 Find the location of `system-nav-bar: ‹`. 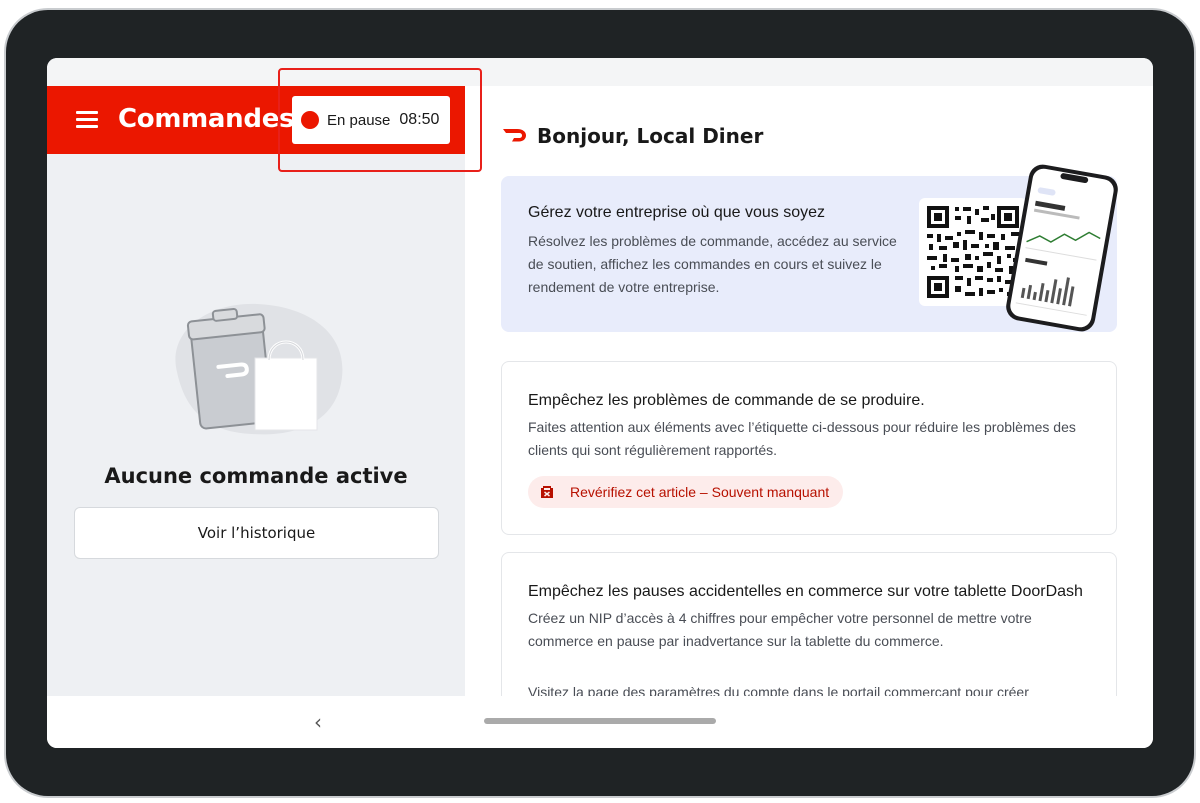

system-nav-bar: ‹ is located at coordinates (600, 722).